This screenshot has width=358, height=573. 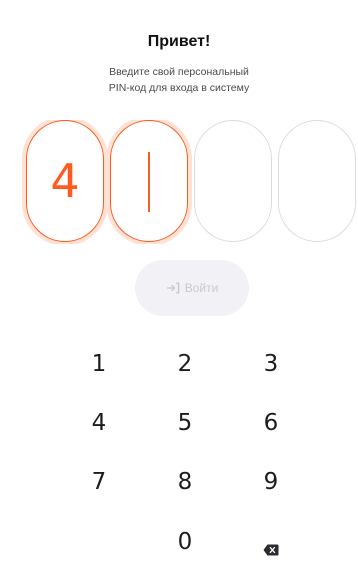 I want to click on key-3: 3, so click(x=271, y=364).